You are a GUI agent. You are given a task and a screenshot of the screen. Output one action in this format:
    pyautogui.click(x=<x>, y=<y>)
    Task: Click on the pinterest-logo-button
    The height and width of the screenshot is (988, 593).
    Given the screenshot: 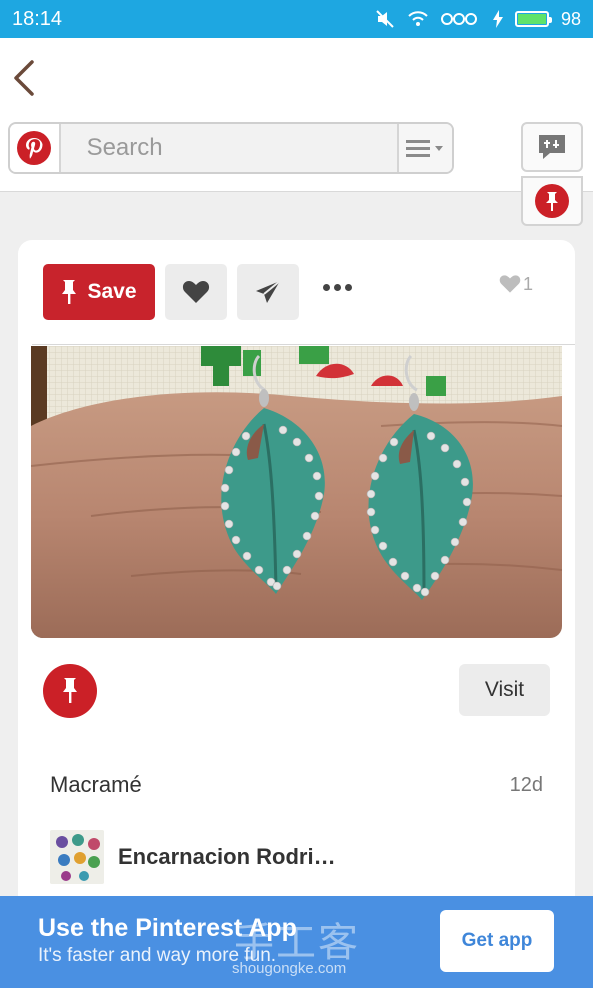 What is the action you would take?
    pyautogui.click(x=35, y=148)
    